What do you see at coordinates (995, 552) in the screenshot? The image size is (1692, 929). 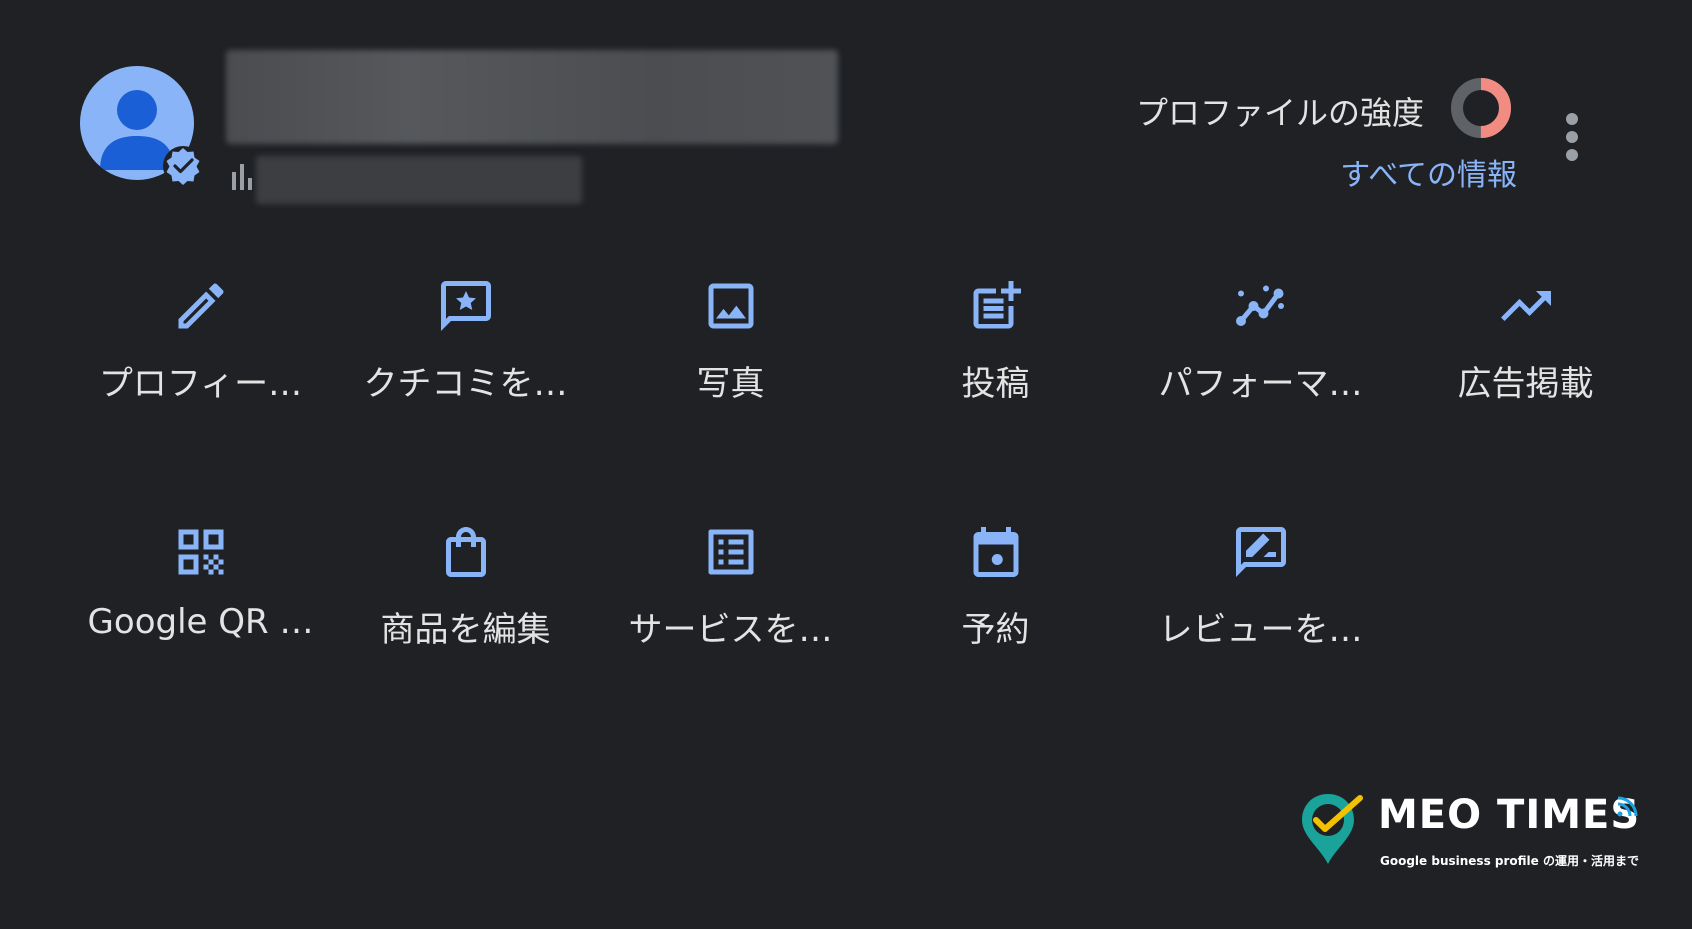 I see `calendar-icon` at bounding box center [995, 552].